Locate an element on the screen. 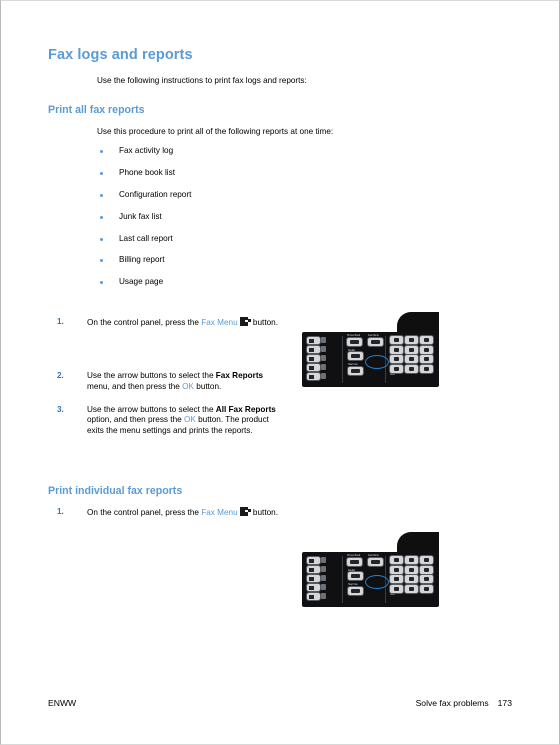 This screenshot has height=745, width=560. step-text-pre: Use the arrow buttons to select the is located at coordinates (151, 409).